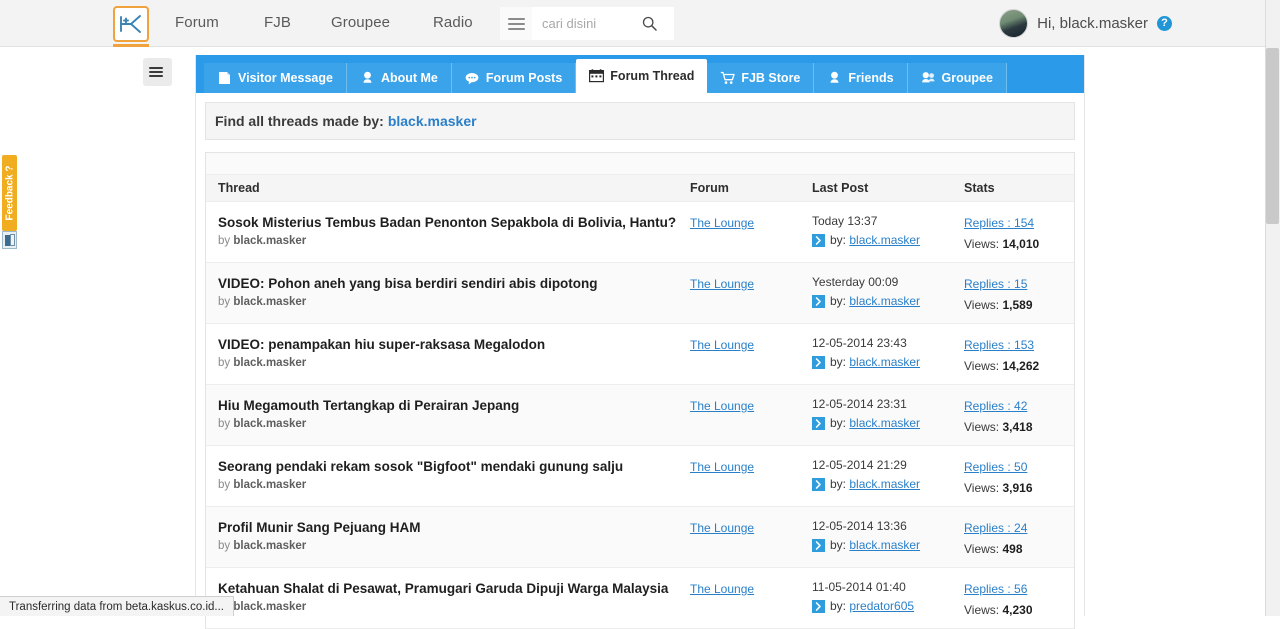  Describe the element at coordinates (995, 284) in the screenshot. I see `replies-link: Replies : 15` at that location.